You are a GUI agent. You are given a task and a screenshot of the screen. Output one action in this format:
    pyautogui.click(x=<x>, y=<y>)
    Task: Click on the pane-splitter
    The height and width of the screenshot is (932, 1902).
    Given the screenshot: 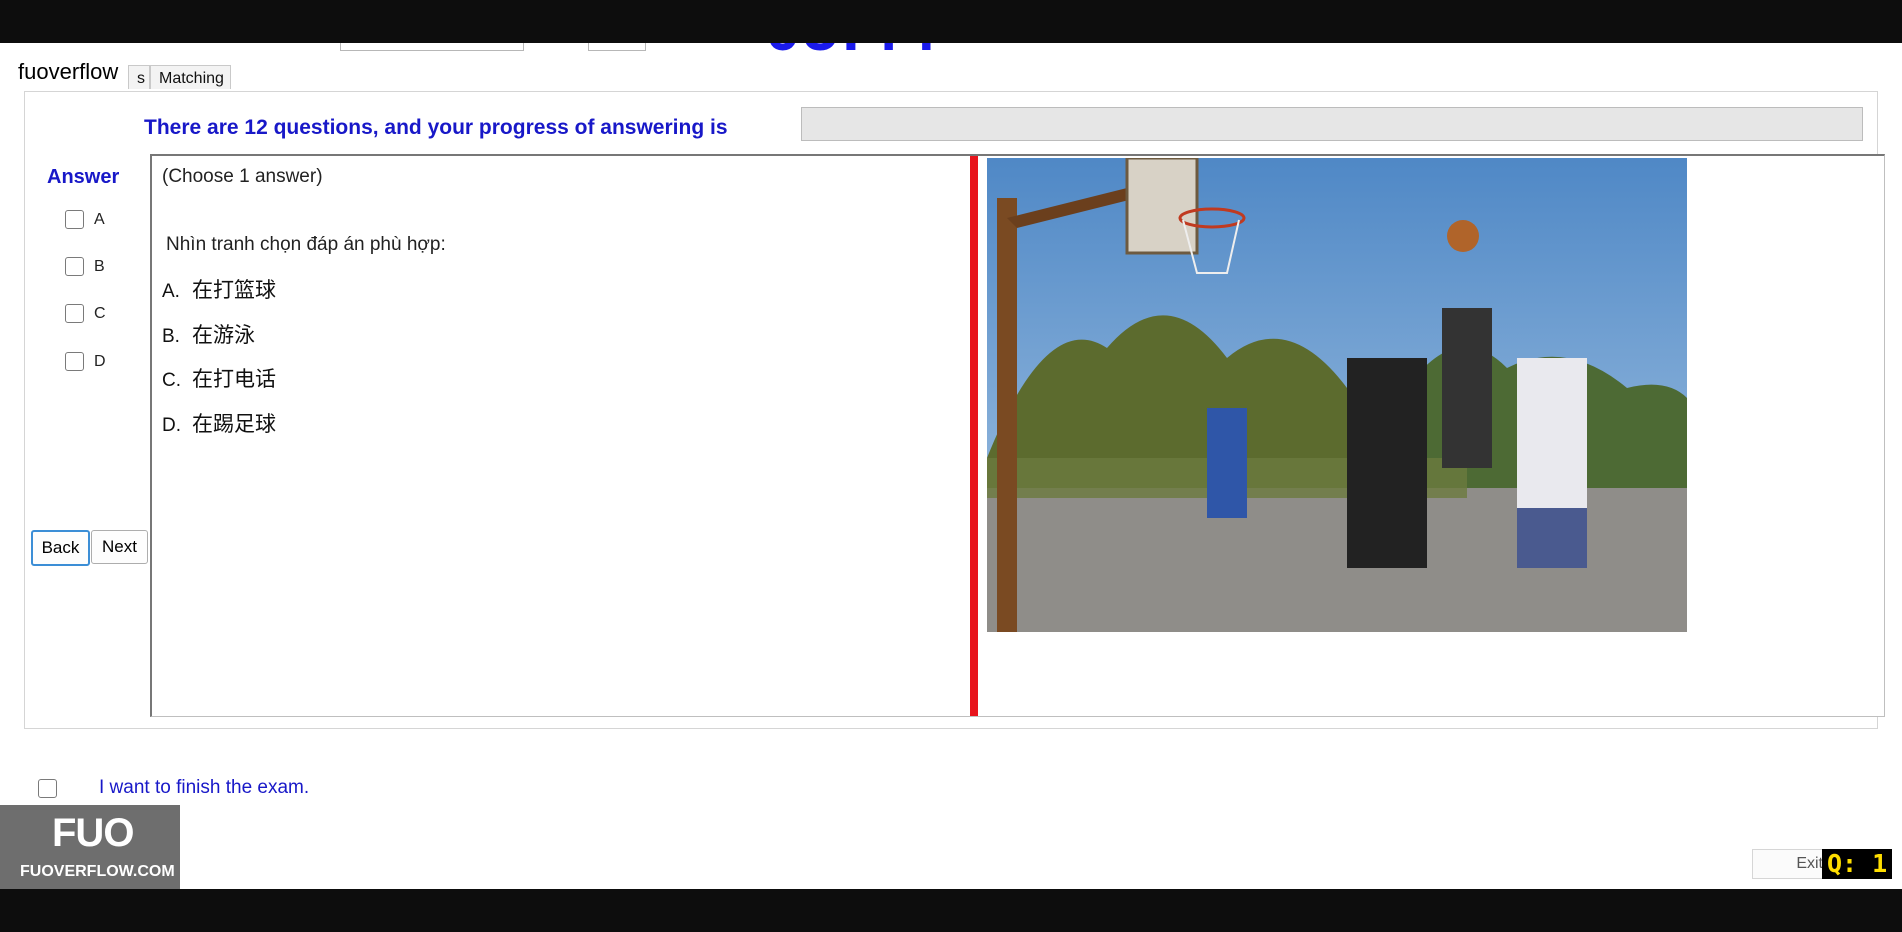 What is the action you would take?
    pyautogui.click(x=974, y=436)
    